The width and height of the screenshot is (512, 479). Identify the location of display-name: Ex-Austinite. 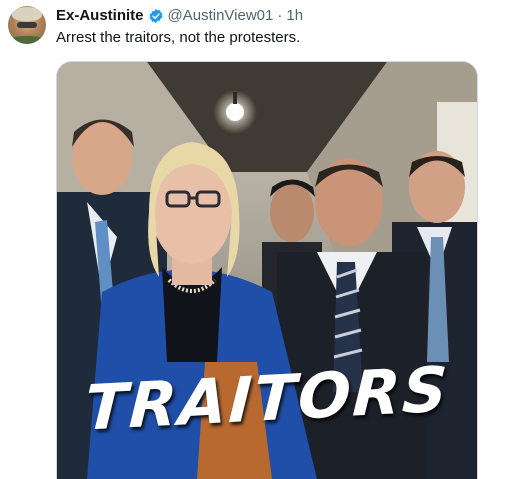
(100, 15).